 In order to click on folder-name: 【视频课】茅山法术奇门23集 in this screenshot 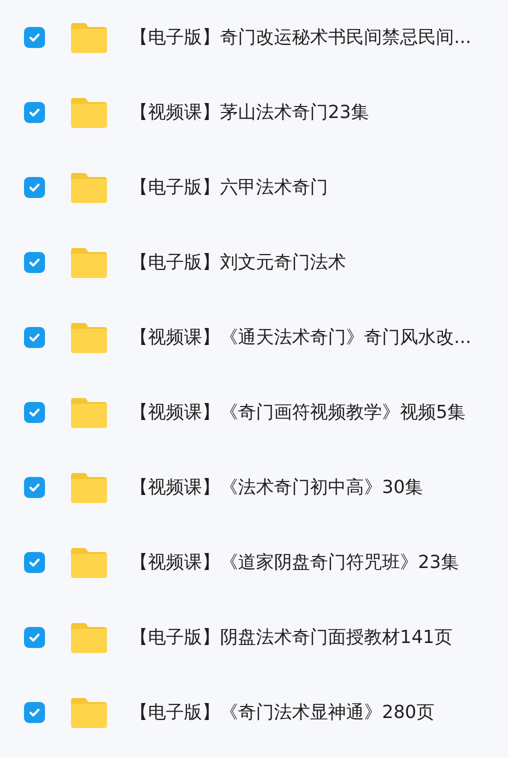, I will do `click(249, 112)`.